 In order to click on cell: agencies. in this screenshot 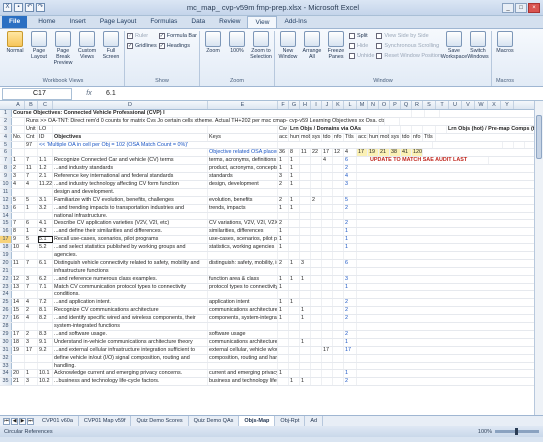, I will do `click(130, 255)`.